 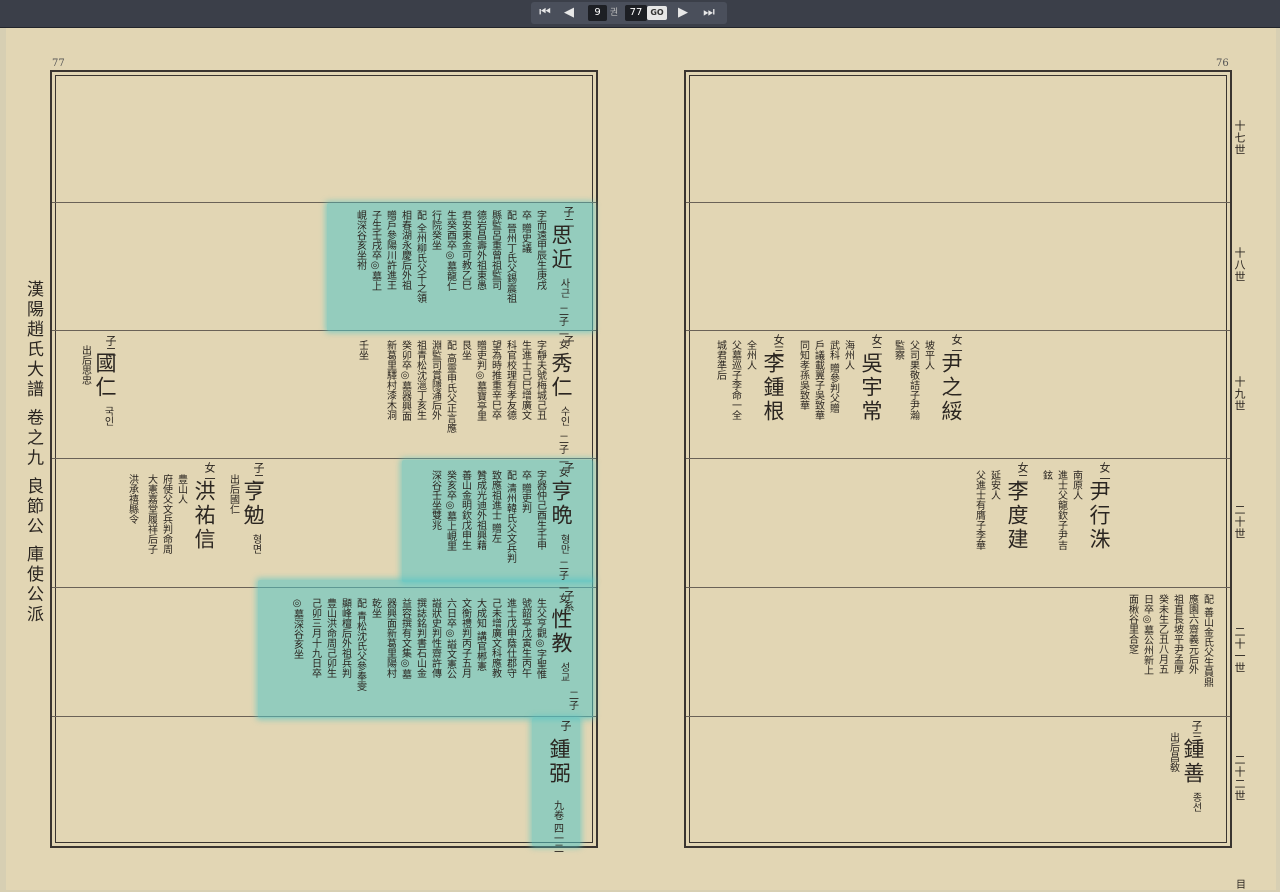 I want to click on person-korean-name: 종선, so click(x=1195, y=802).